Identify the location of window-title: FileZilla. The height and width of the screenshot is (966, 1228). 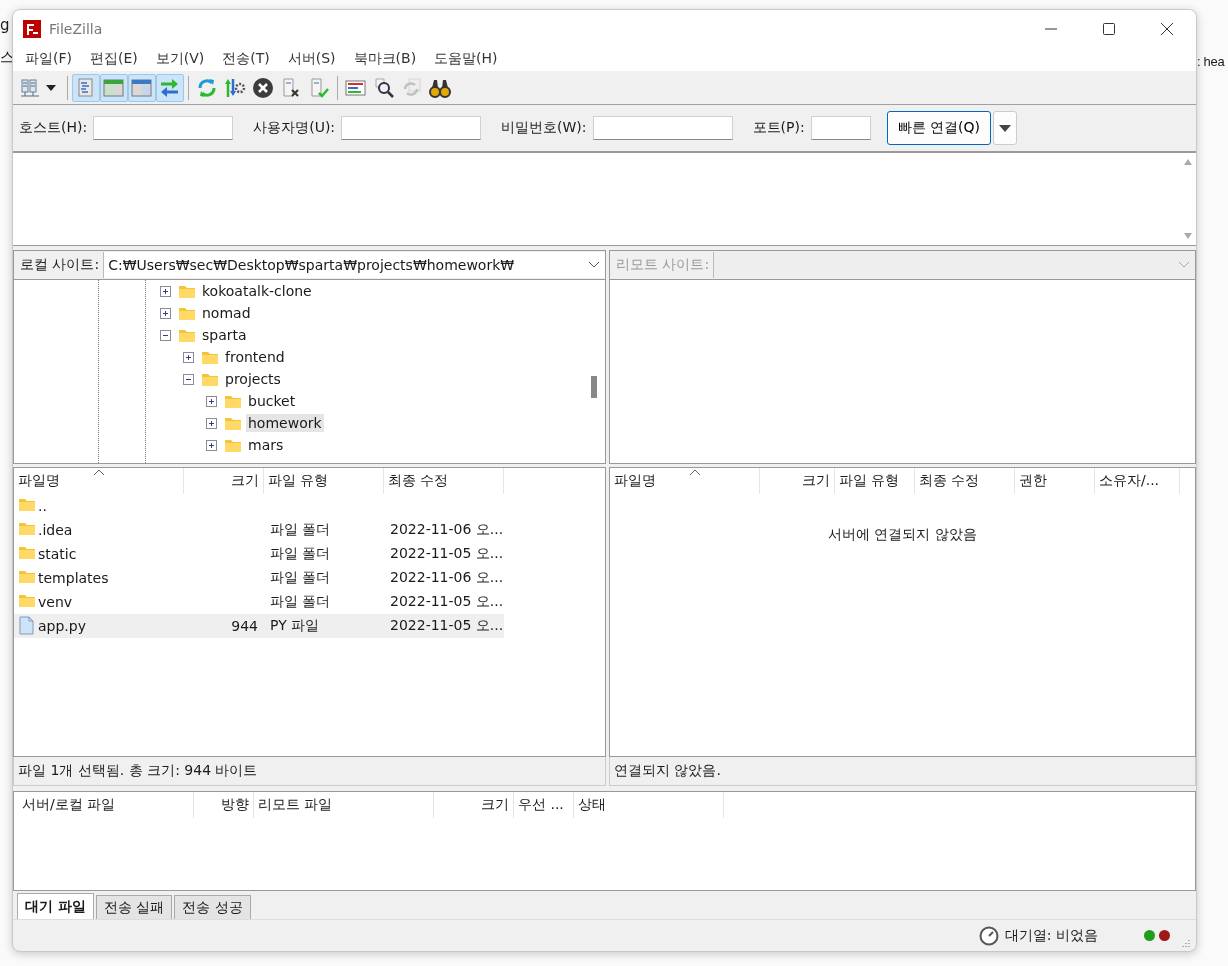
(76, 28).